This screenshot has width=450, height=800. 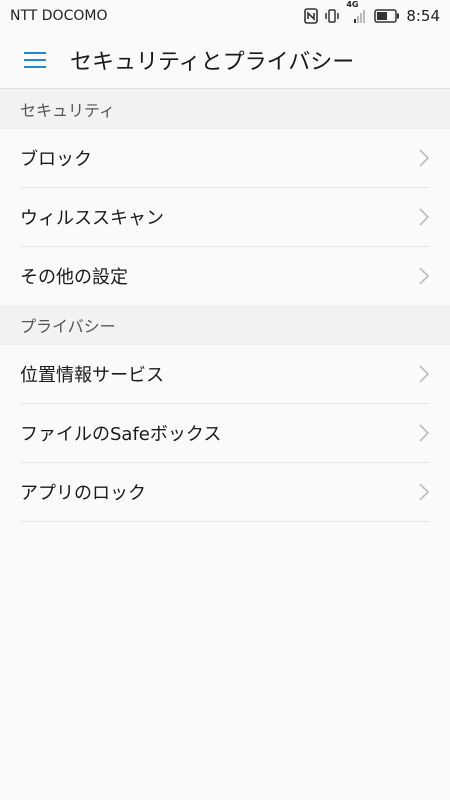 What do you see at coordinates (311, 16) in the screenshot?
I see `nfc-icon` at bounding box center [311, 16].